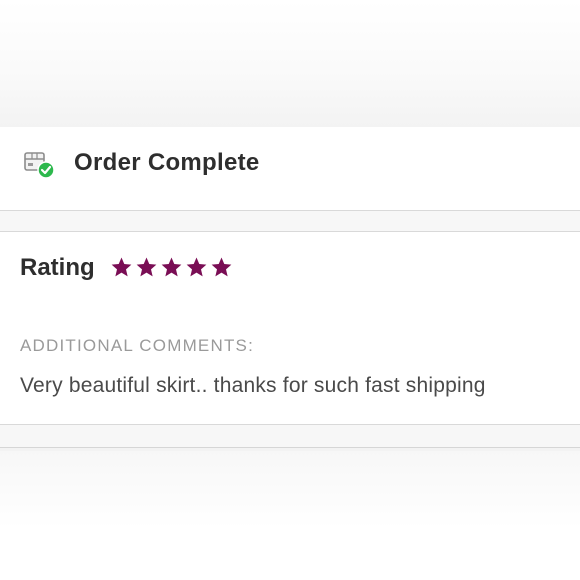 The width and height of the screenshot is (580, 580). What do you see at coordinates (290, 169) in the screenshot?
I see `order-status-card: Order Complete` at bounding box center [290, 169].